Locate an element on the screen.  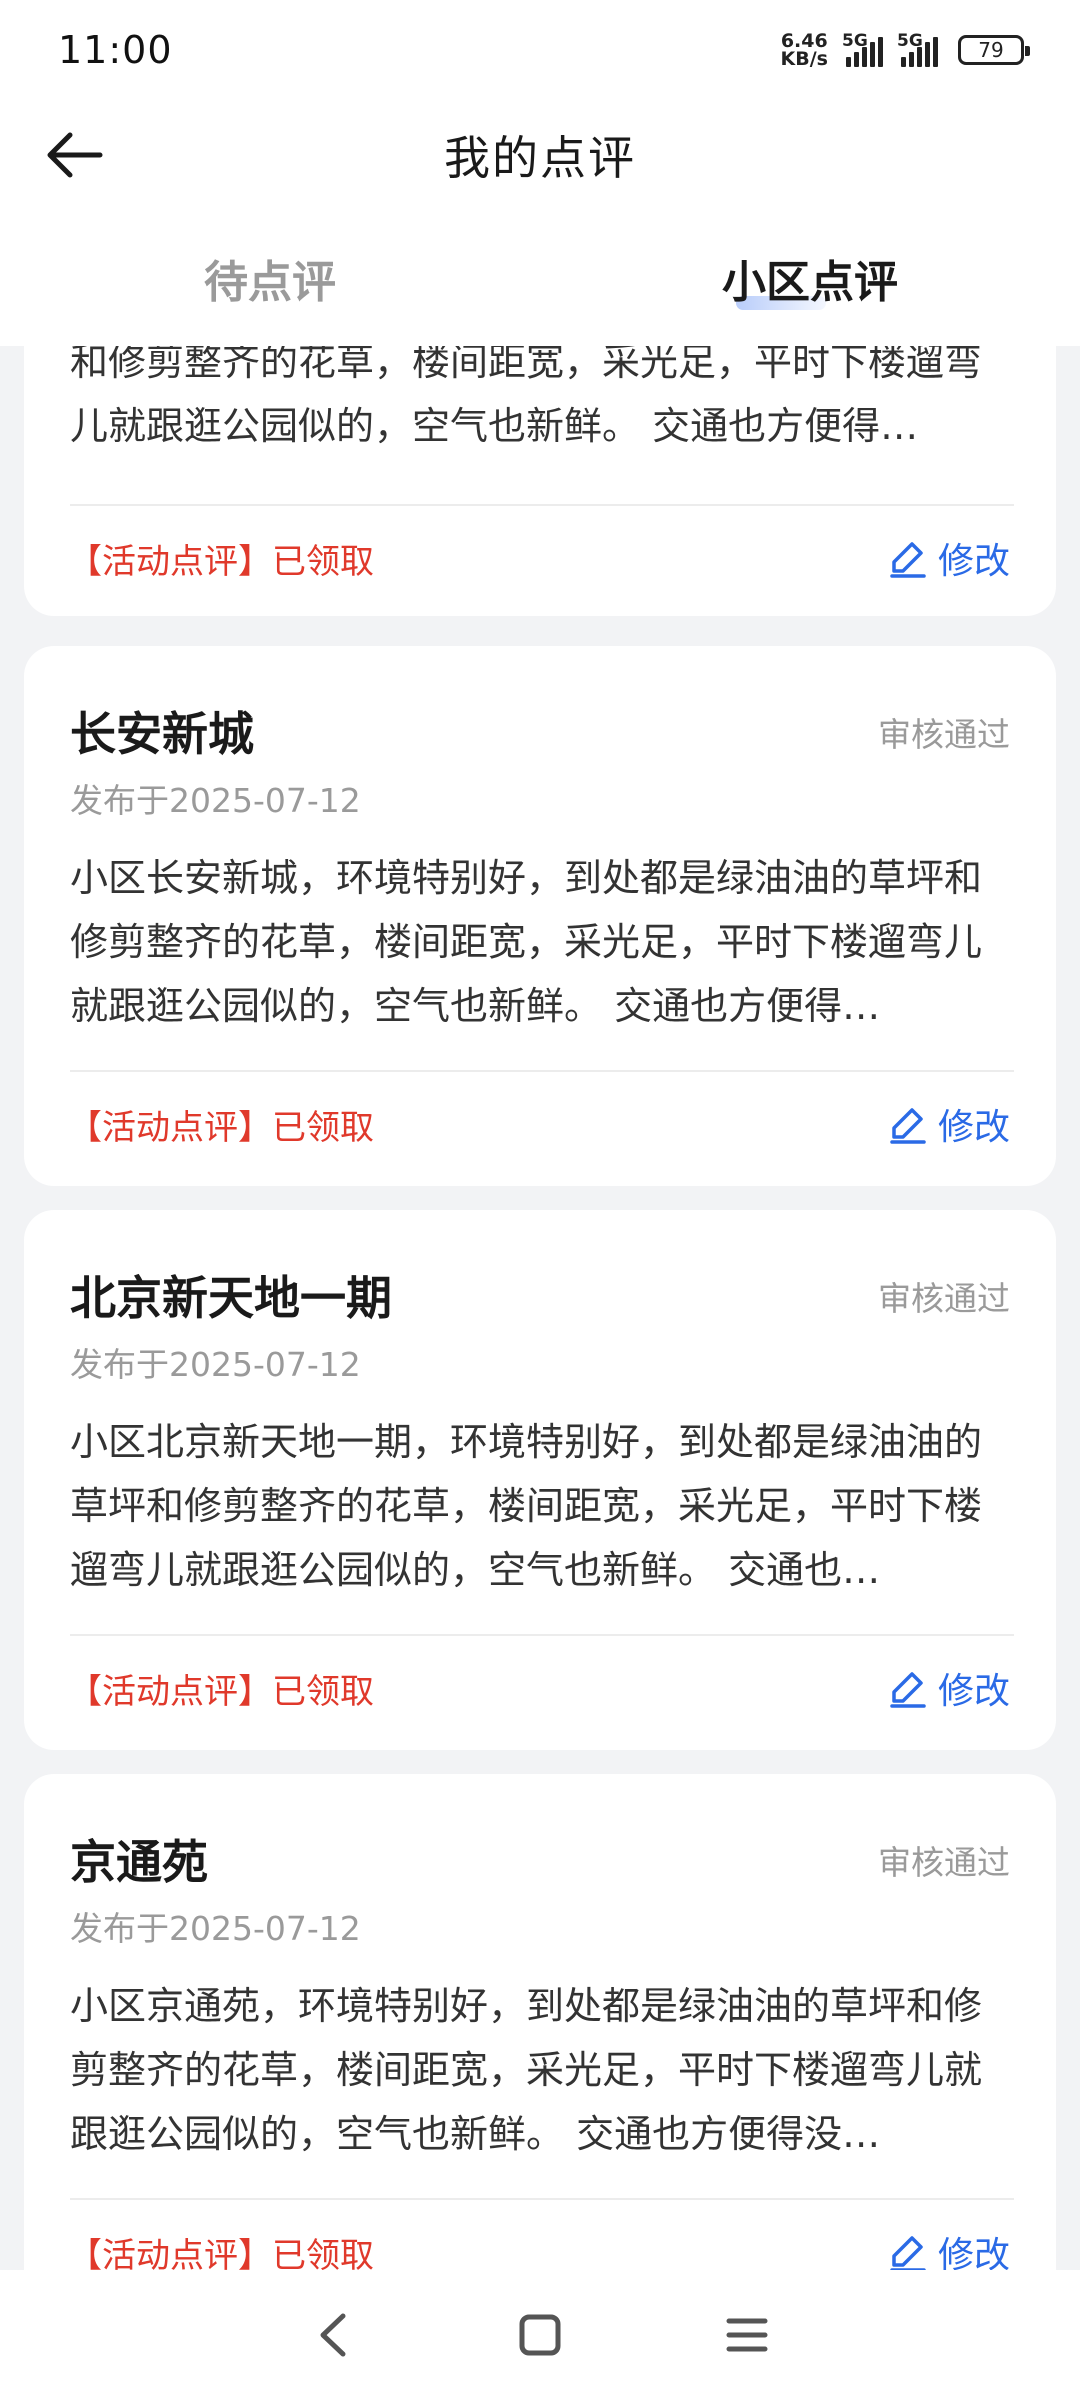
tab-pending-review: 待点评 is located at coordinates (270, 278).